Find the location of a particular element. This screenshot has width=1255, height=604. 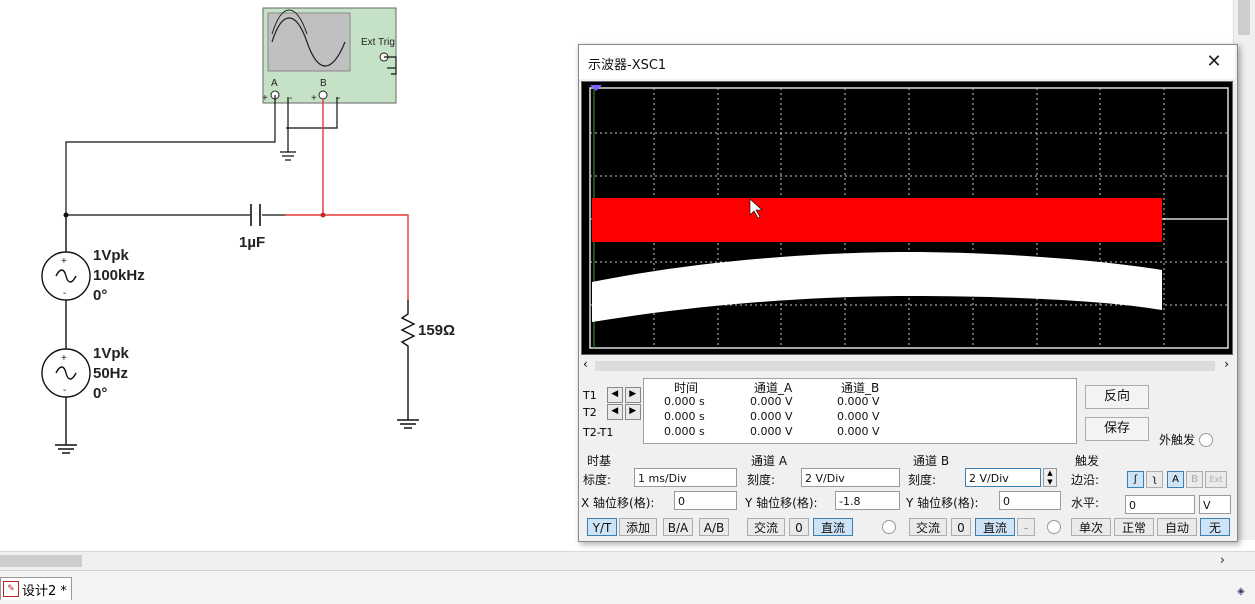

ac-source-50hz is located at coordinates (66, 401).